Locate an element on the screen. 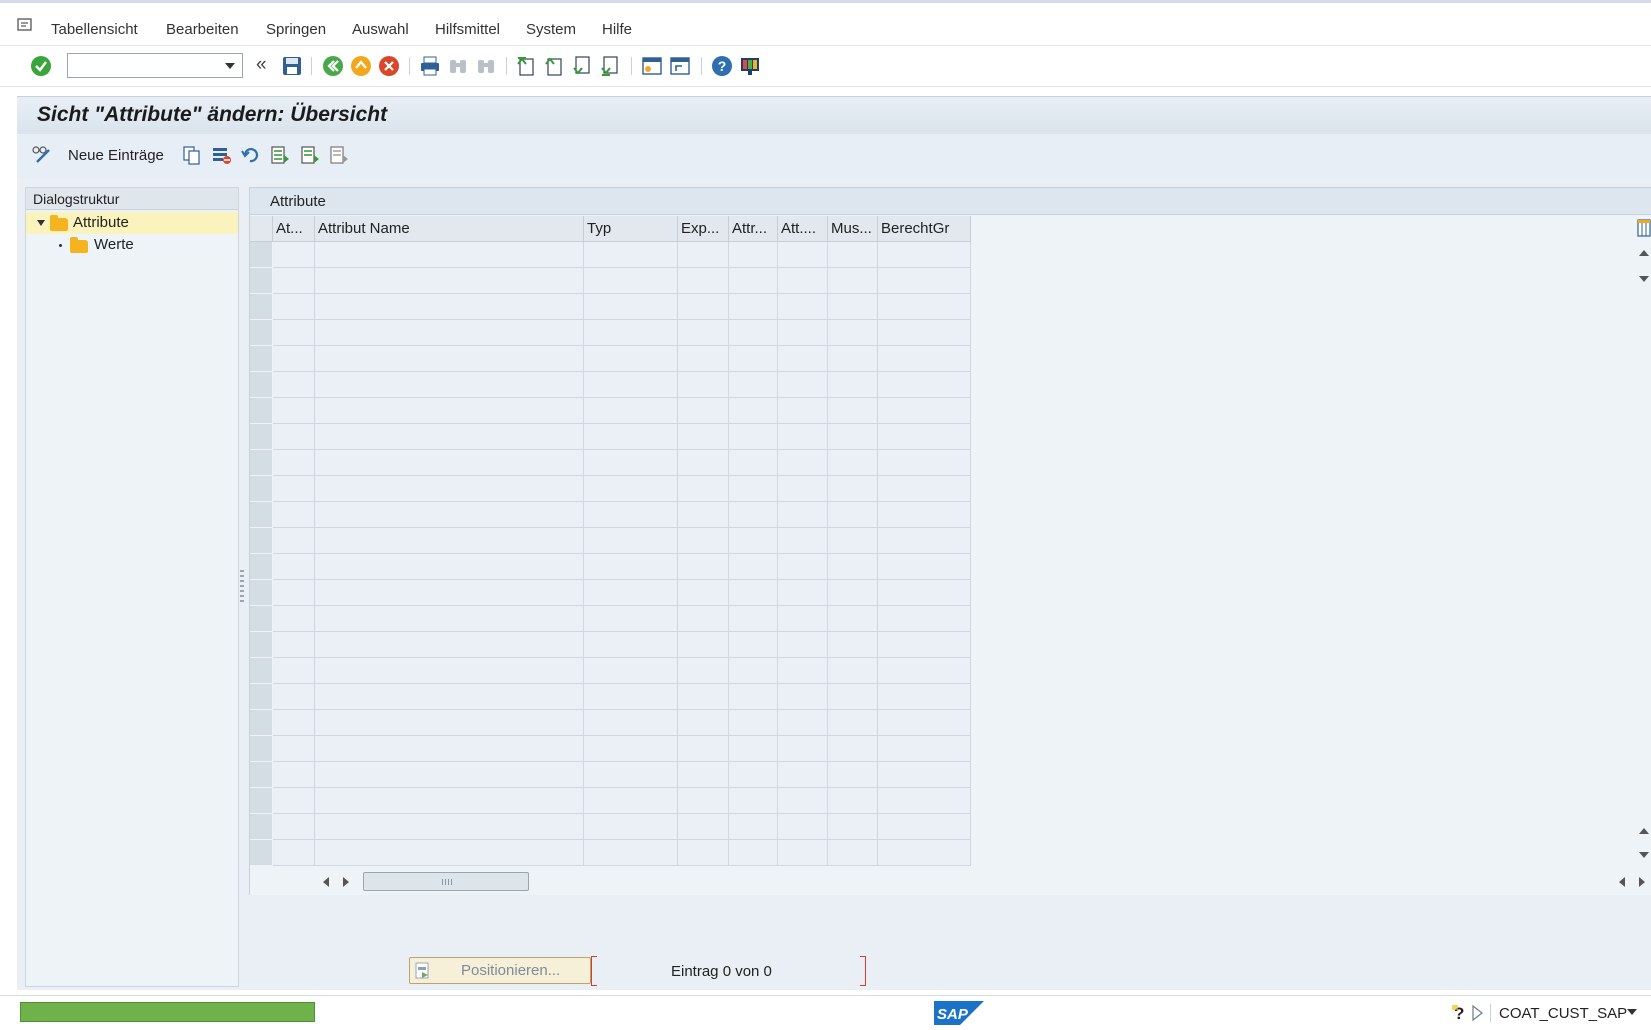  deselect-all-icon is located at coordinates (339, 155).